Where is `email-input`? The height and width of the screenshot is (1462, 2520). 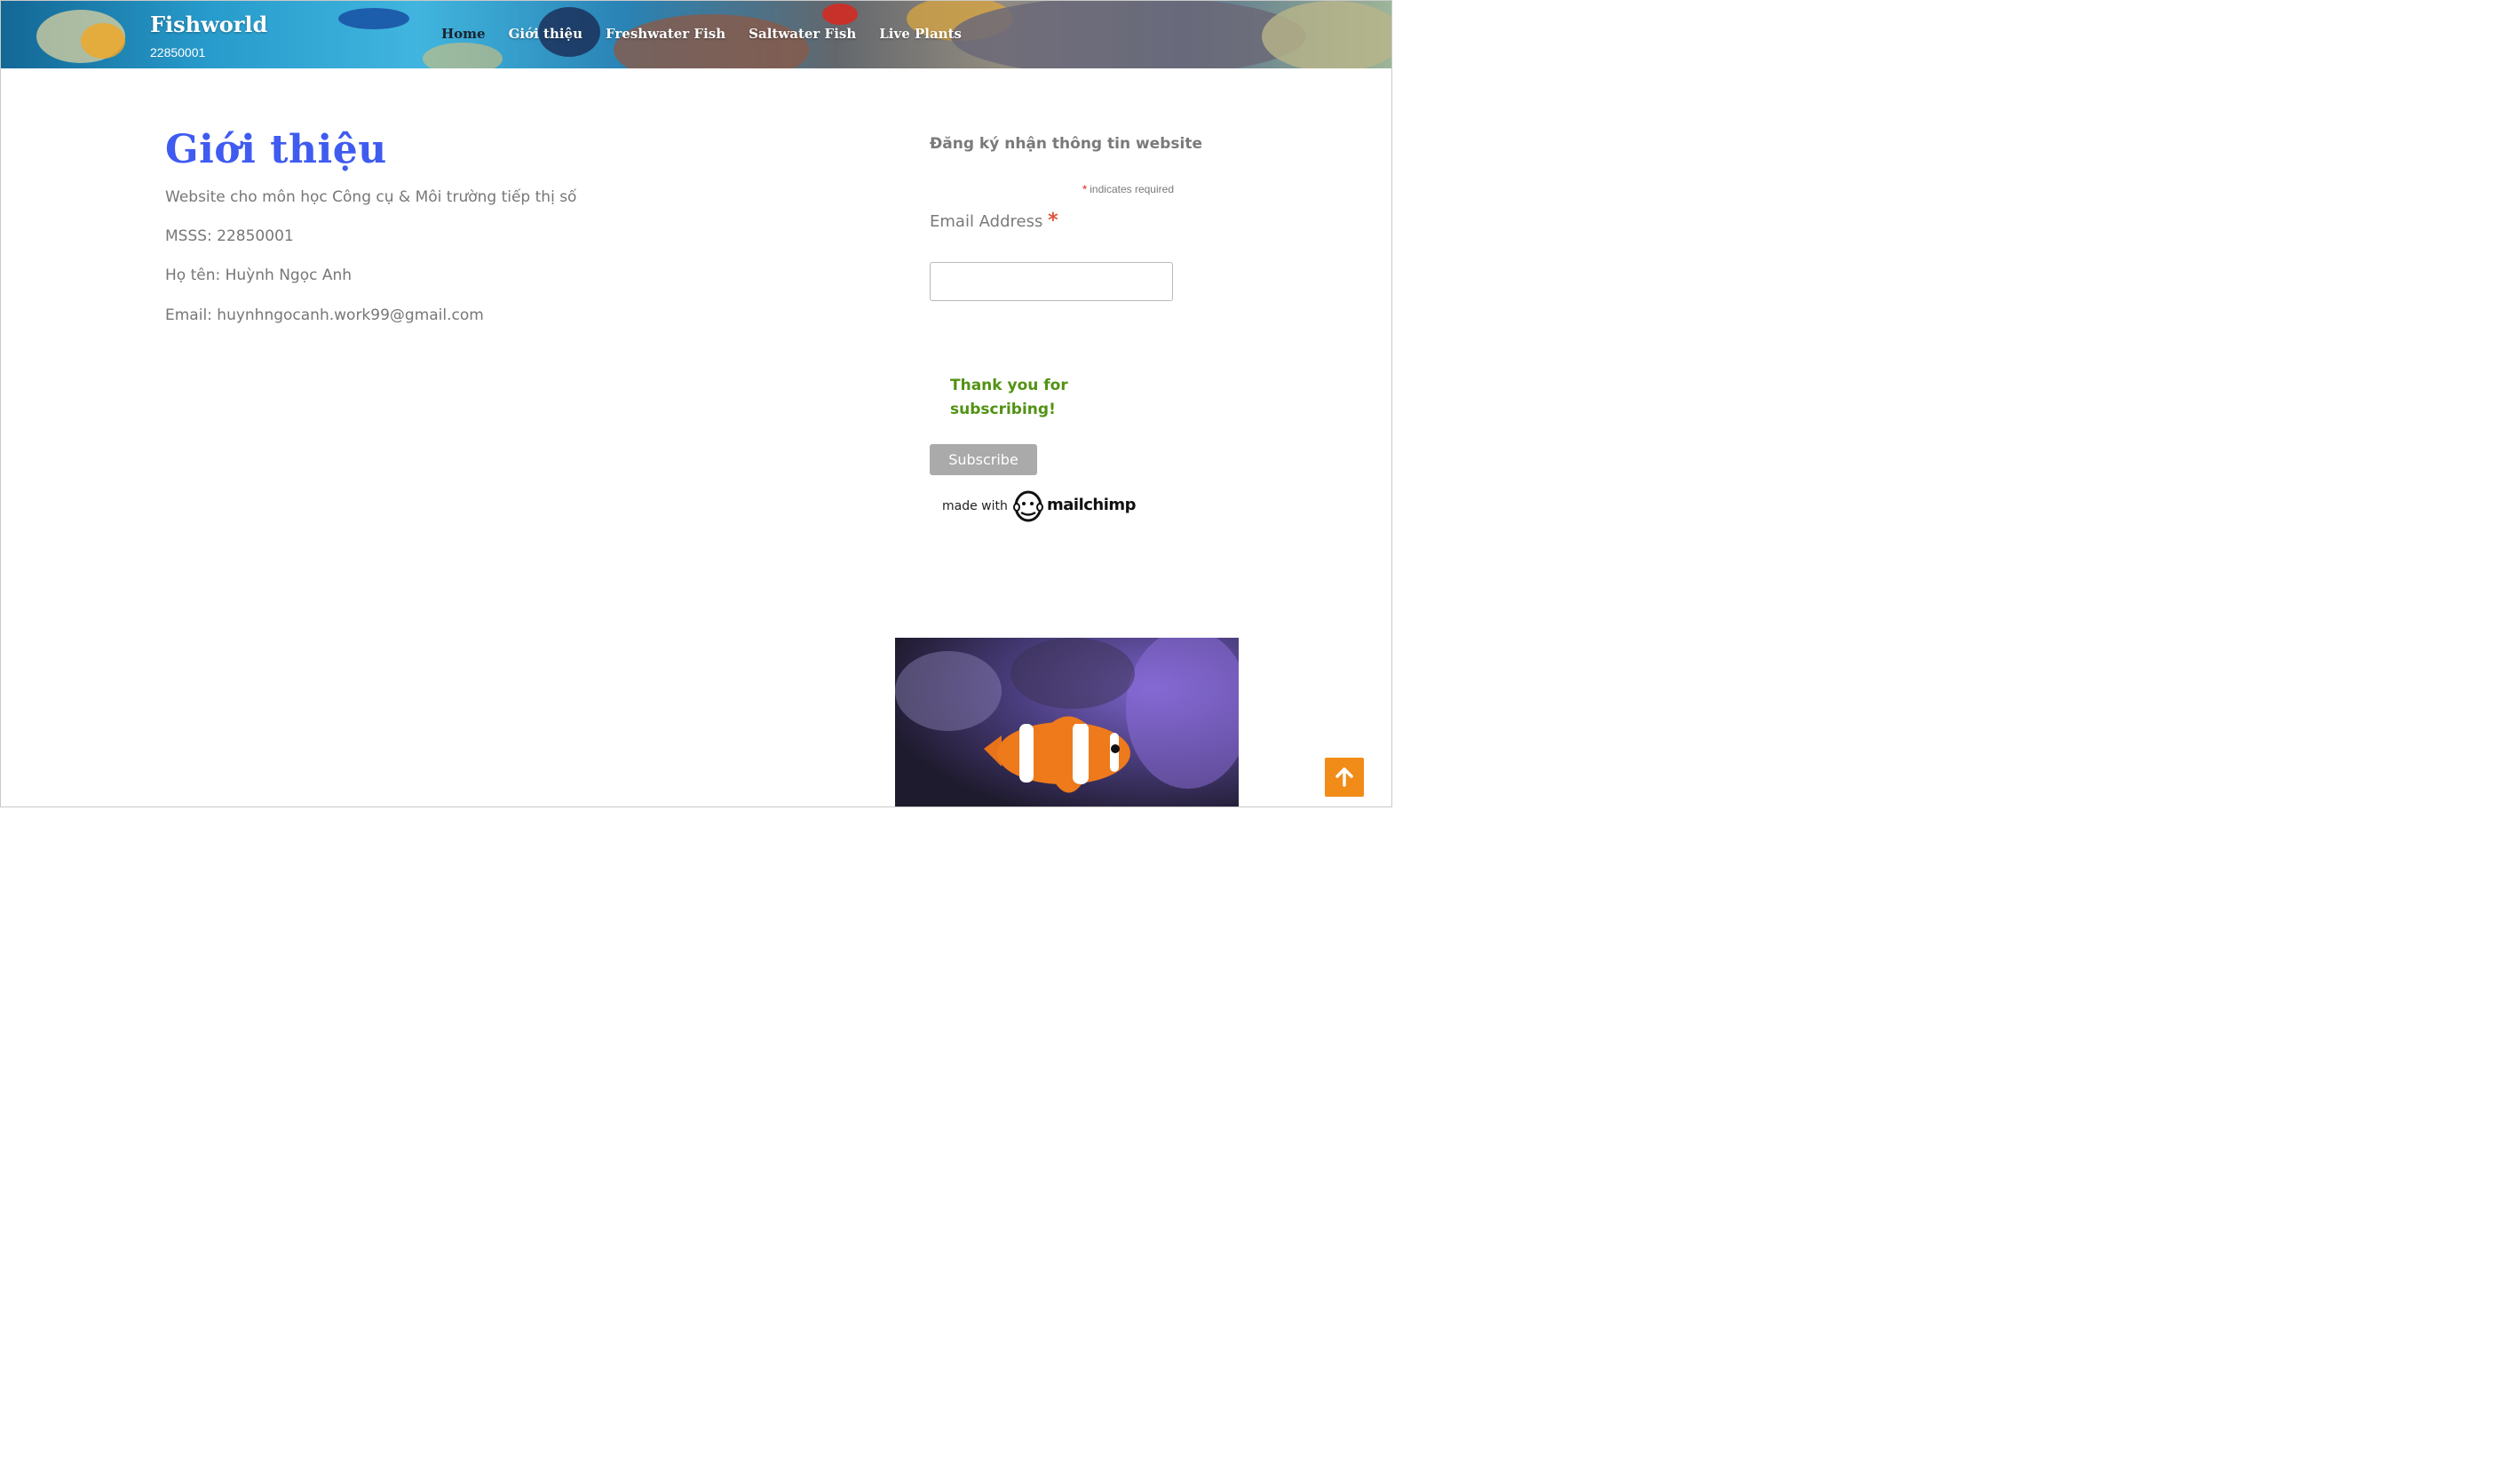 email-input is located at coordinates (1051, 281).